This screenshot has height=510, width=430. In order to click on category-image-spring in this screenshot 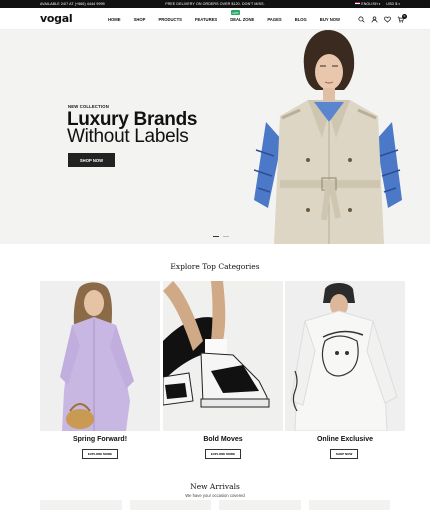, I will do `click(100, 356)`.